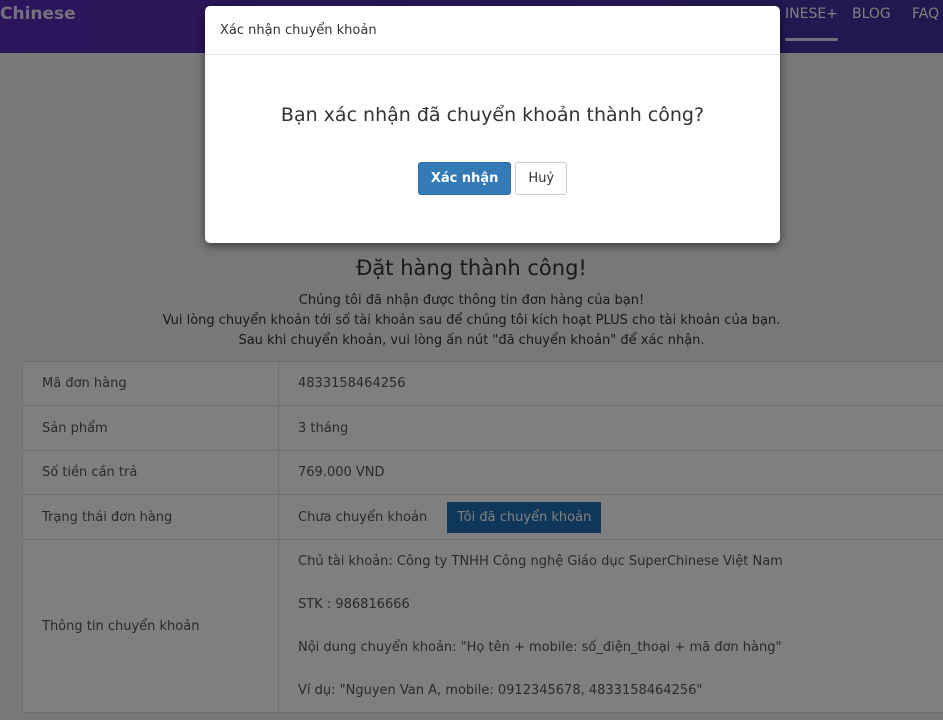  What do you see at coordinates (492, 30) in the screenshot?
I see `modal-title: Xác nhận chuyển khoản` at bounding box center [492, 30].